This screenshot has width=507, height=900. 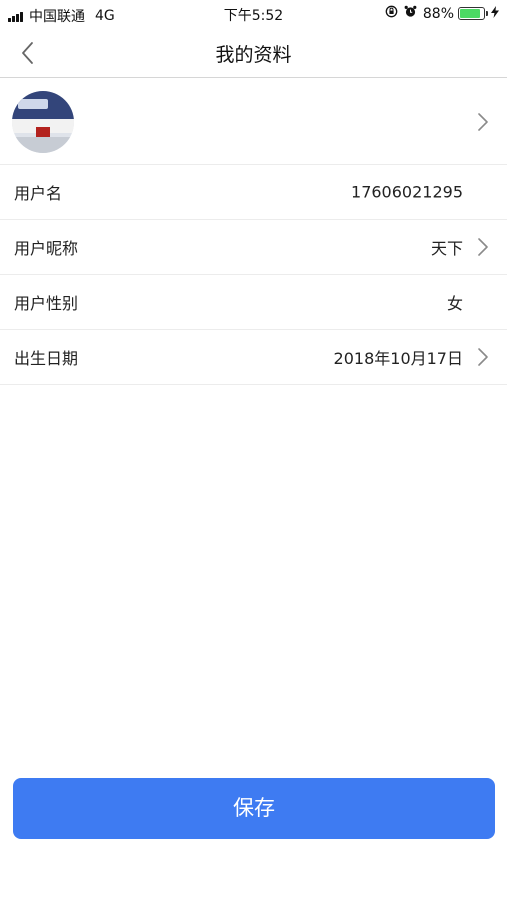 What do you see at coordinates (43, 122) in the screenshot?
I see `avatar` at bounding box center [43, 122].